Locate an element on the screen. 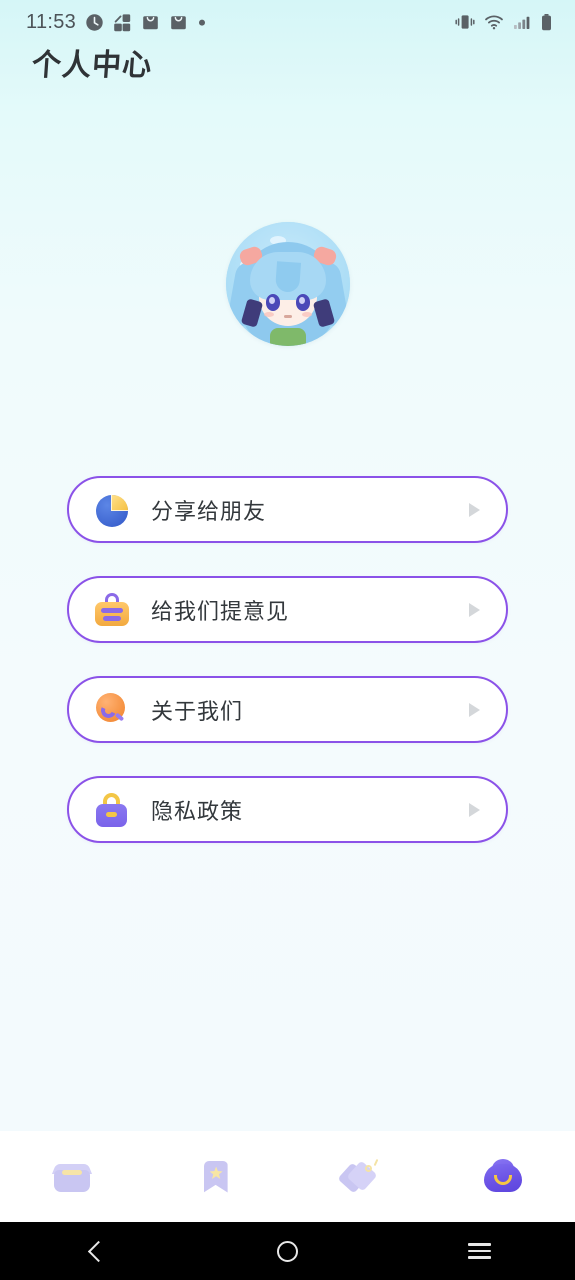 The width and height of the screenshot is (575, 1280). avatar-section is located at coordinates (287, 284).